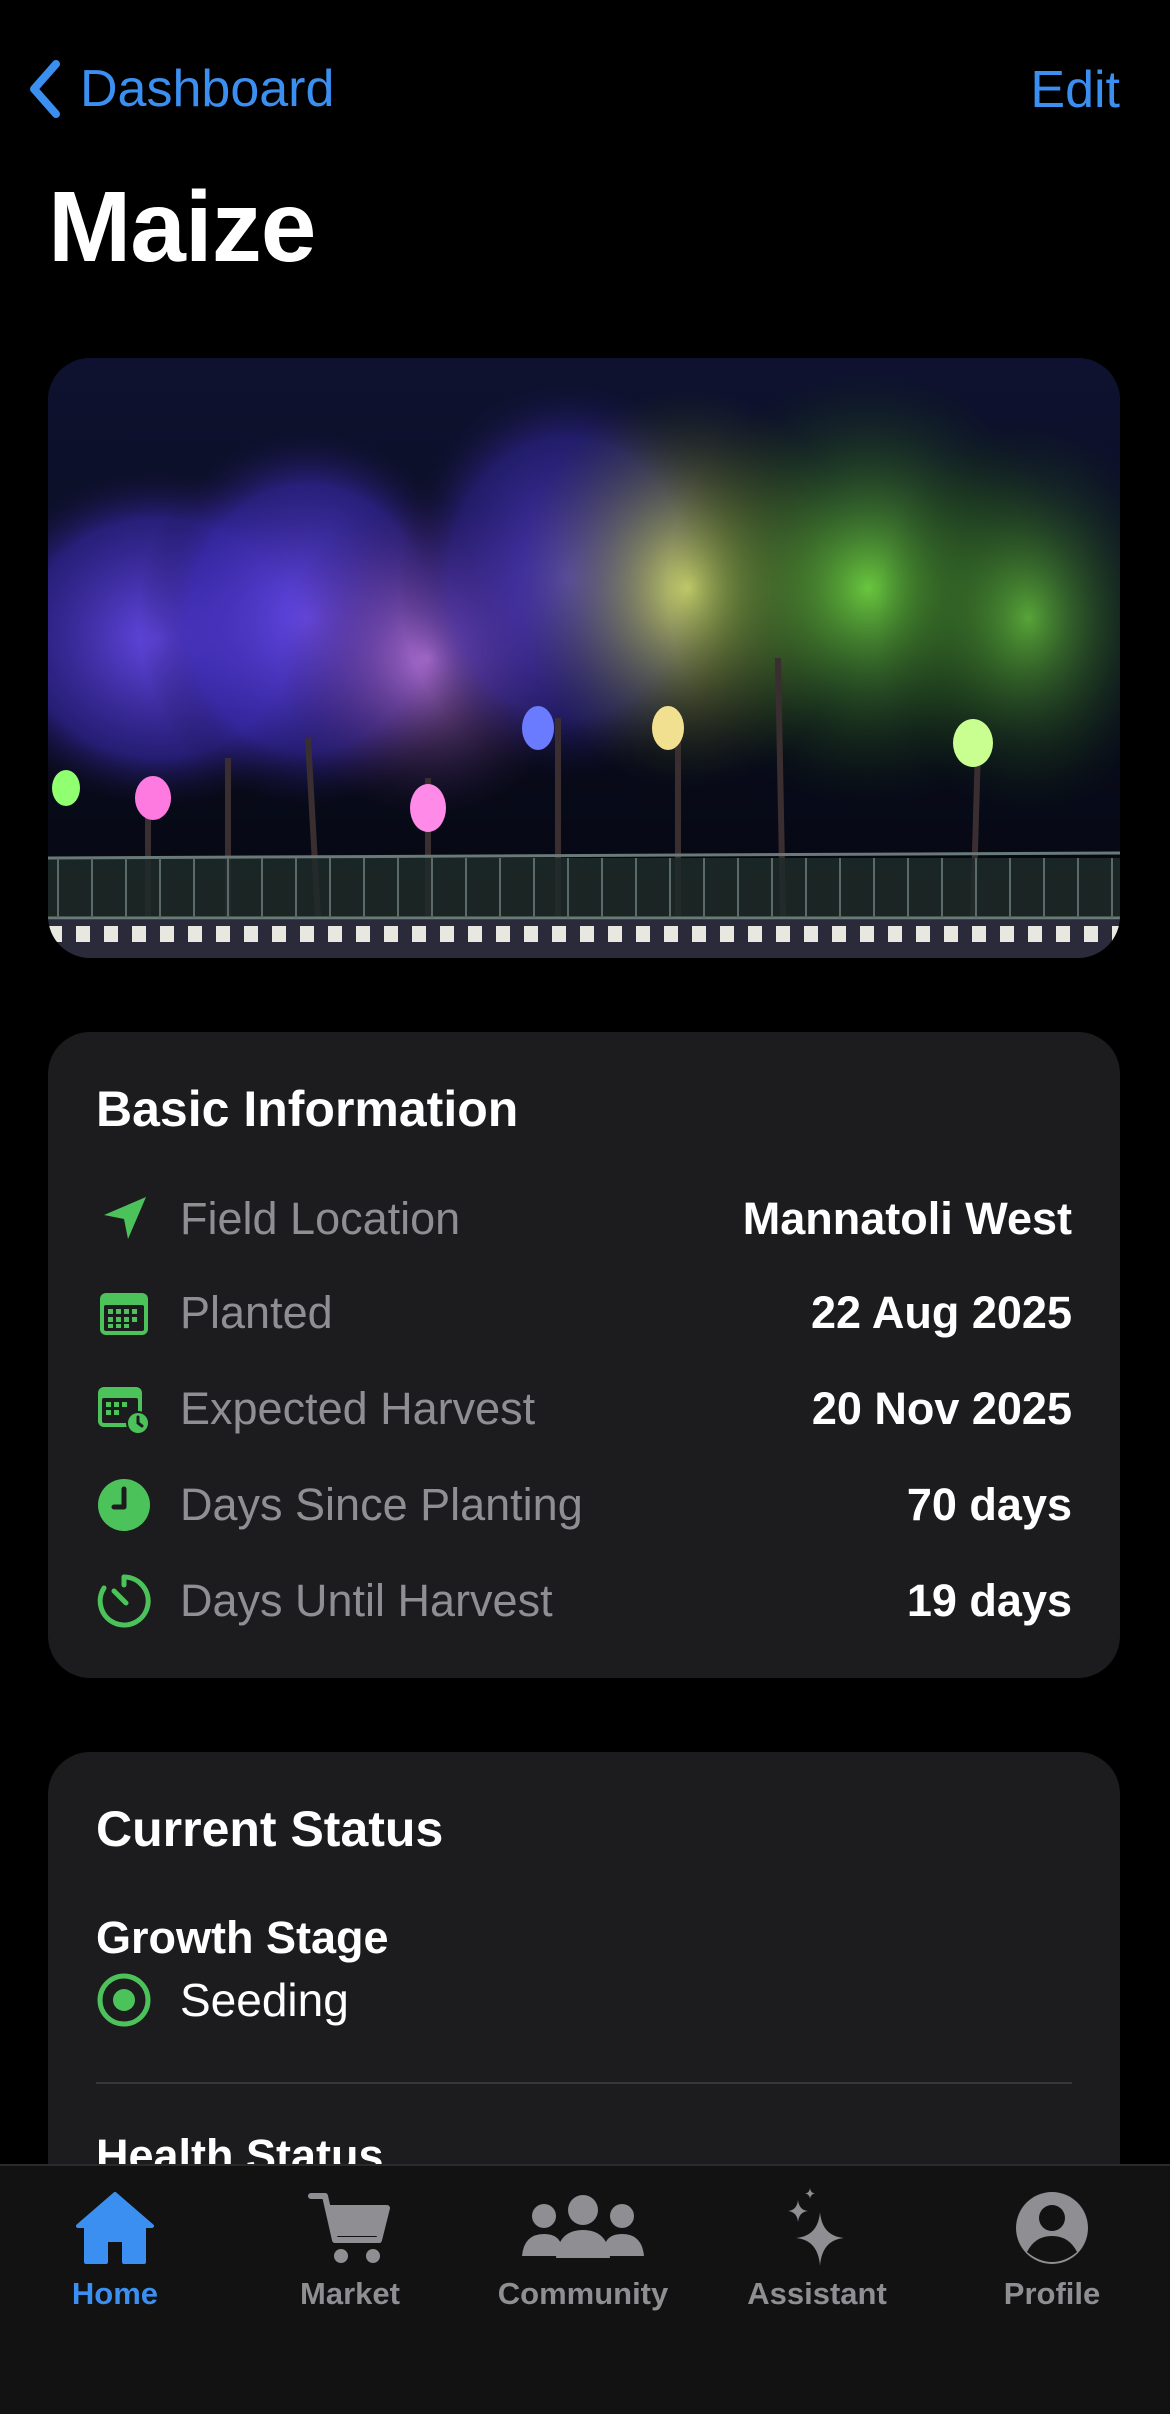 The height and width of the screenshot is (2414, 1170). Describe the element at coordinates (584, 1313) in the screenshot. I see `planted-row: Planted 22 Aug 2025` at that location.